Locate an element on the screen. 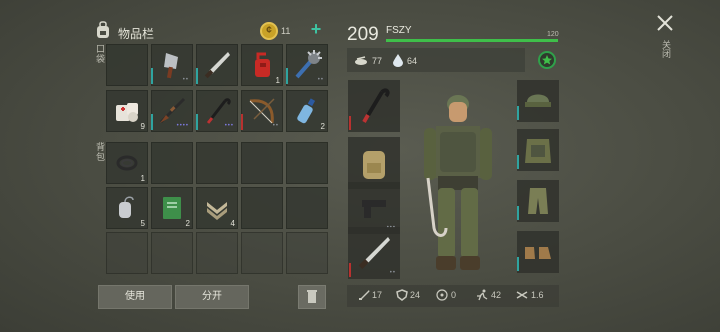 Image resolution: width=720 pixels, height=332 pixels. radiation-icon is located at coordinates (442, 295).